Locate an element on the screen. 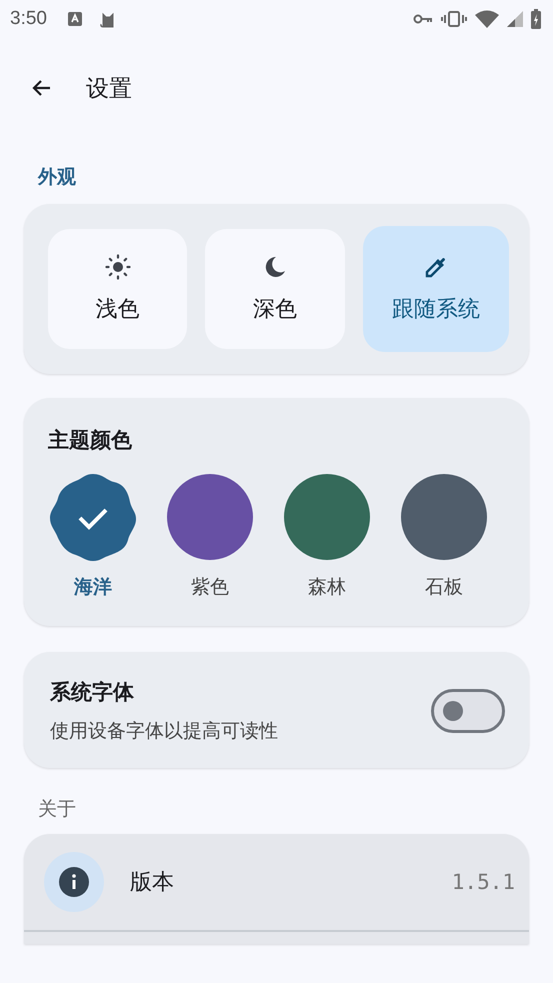 Image resolution: width=553 pixels, height=983 pixels. version-number: 1.5.1 is located at coordinates (483, 882).